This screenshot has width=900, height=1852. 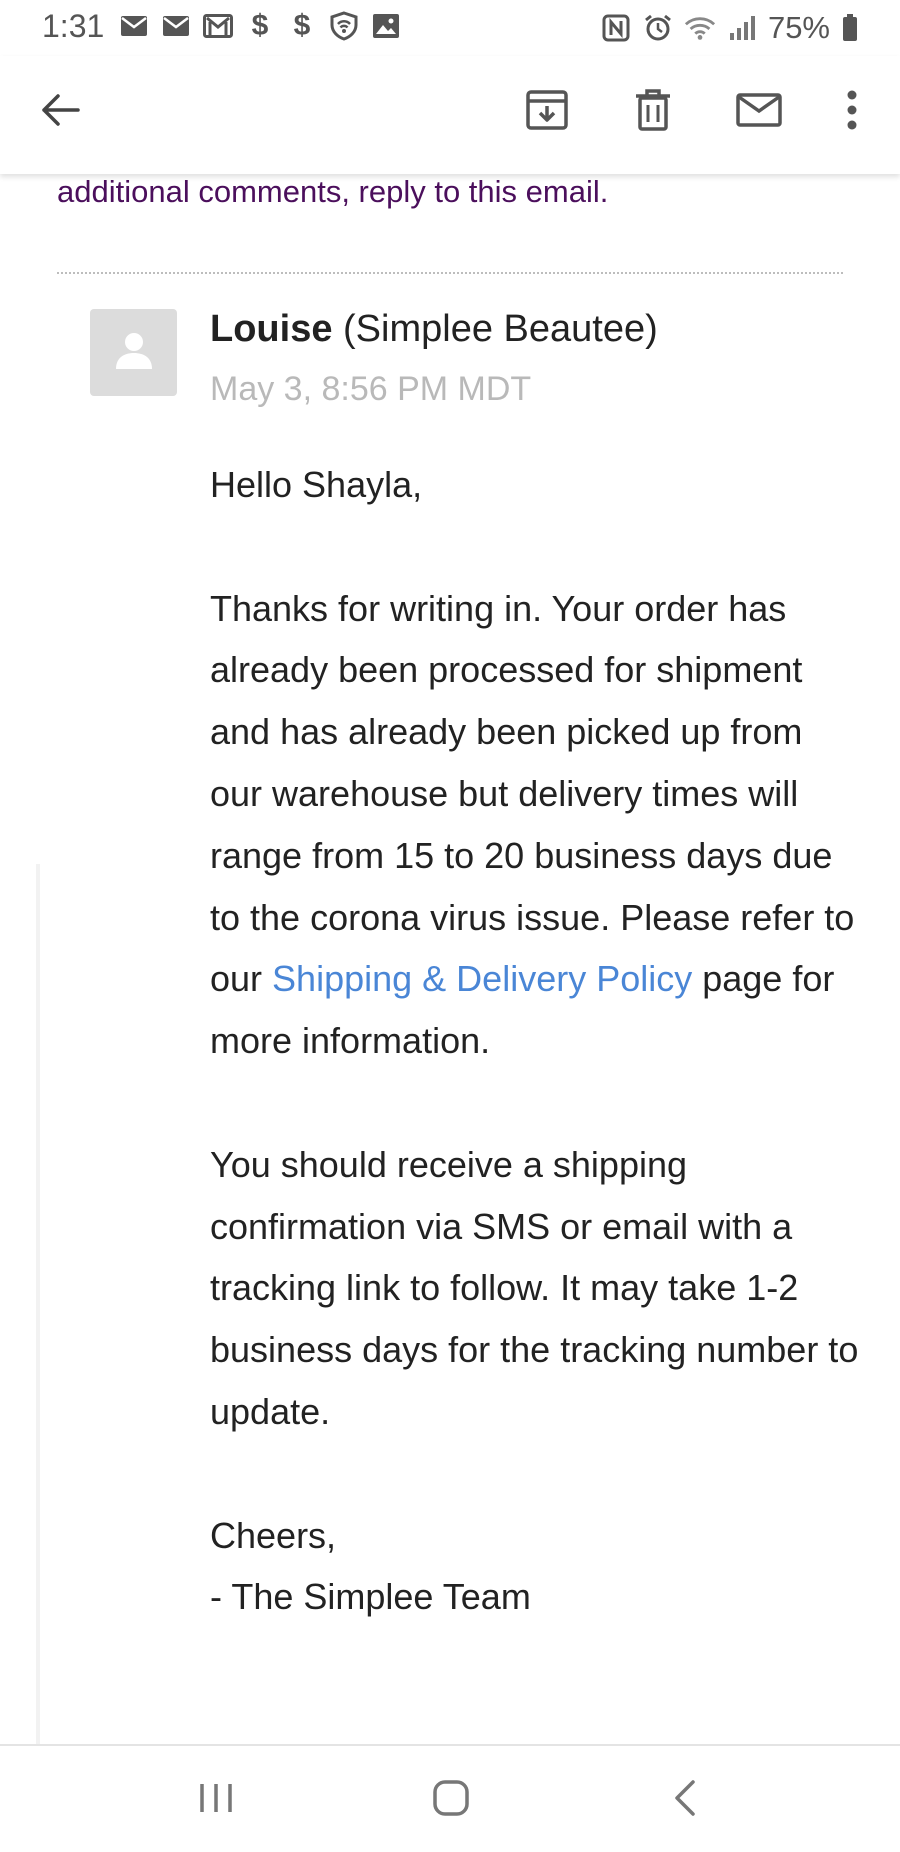 I want to click on more-options-button, so click(x=852, y=112).